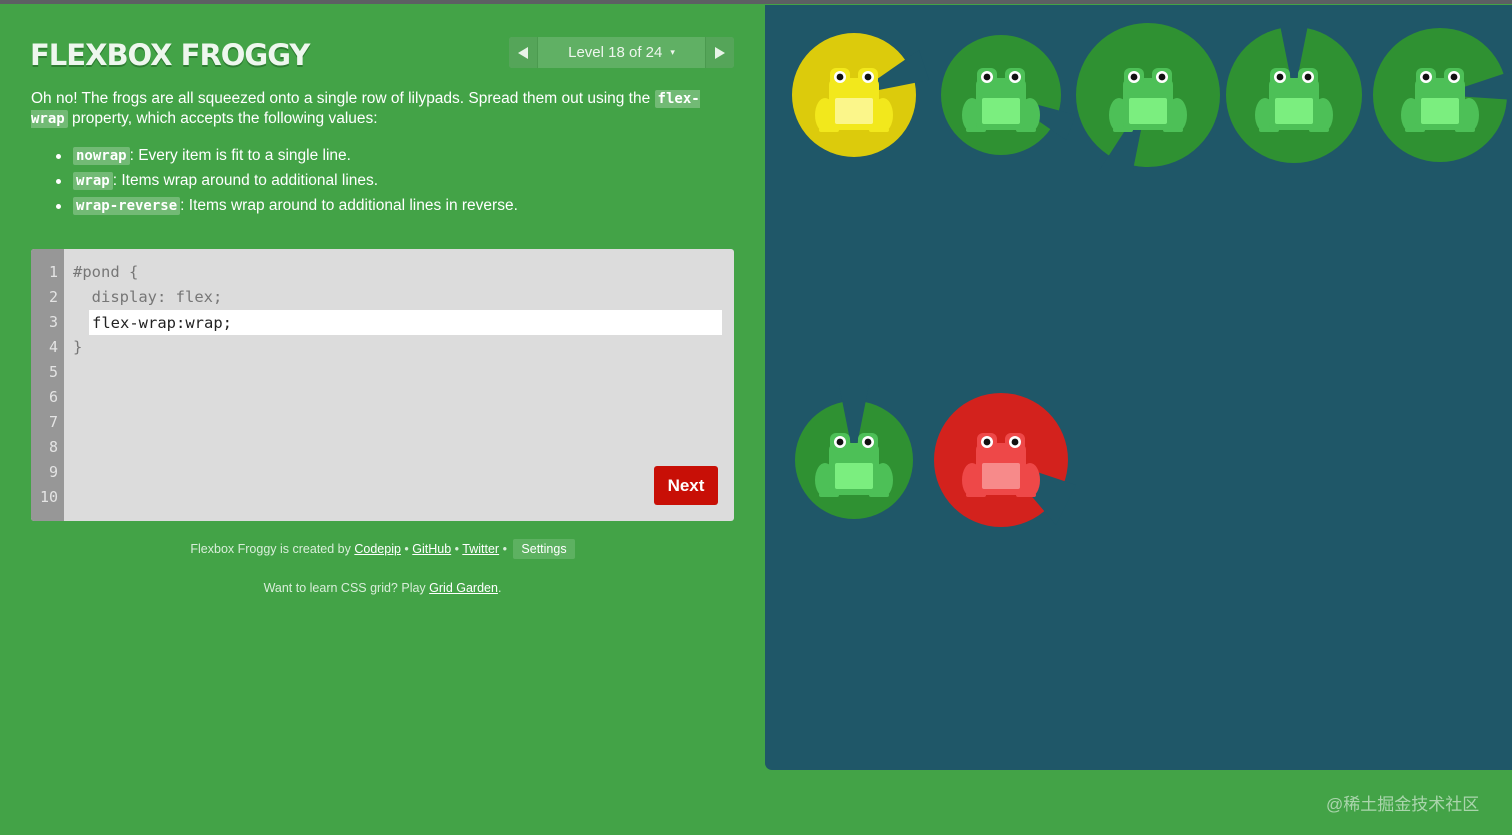 The height and width of the screenshot is (835, 1512). I want to click on value-description: : Every item is fit to a single line., so click(240, 155).